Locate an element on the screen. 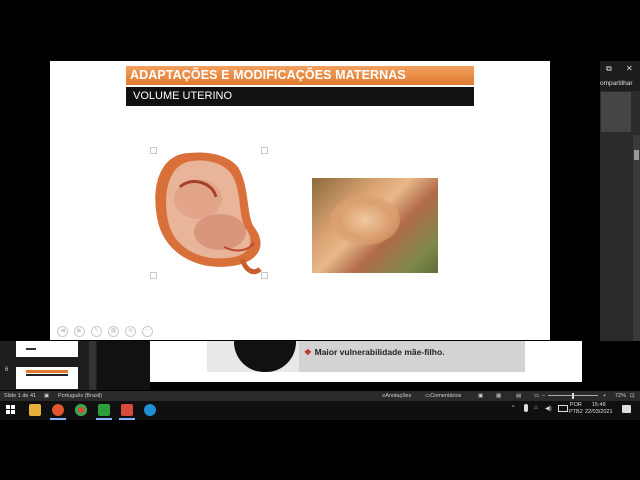  thumbnail-content is located at coordinates (31, 349).